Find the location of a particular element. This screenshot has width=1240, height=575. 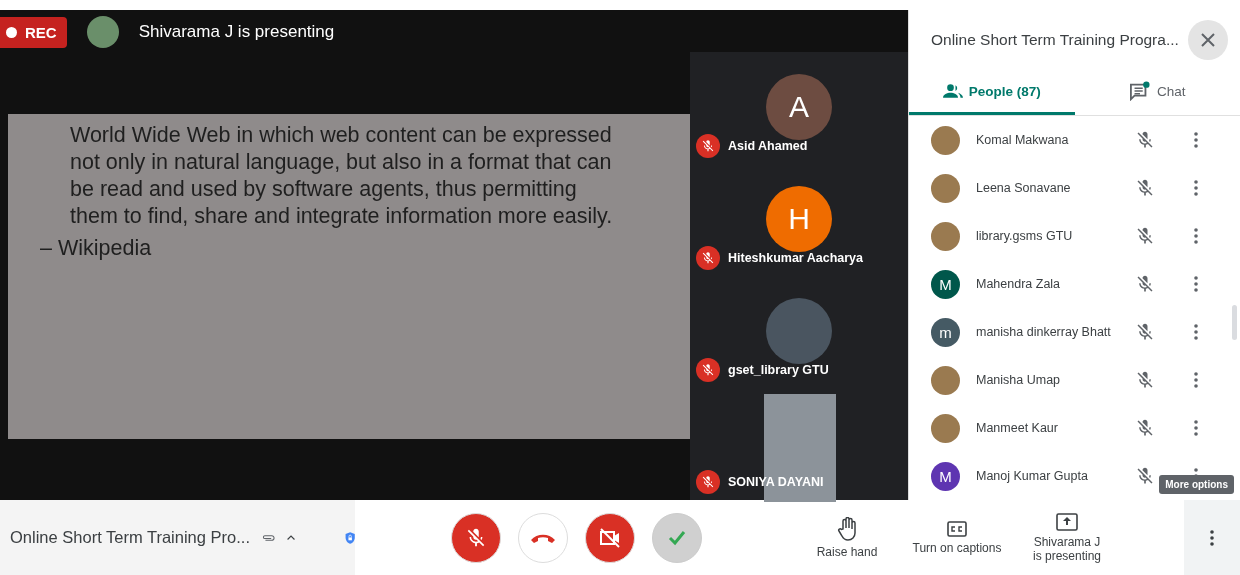

people-icon is located at coordinates (952, 91).